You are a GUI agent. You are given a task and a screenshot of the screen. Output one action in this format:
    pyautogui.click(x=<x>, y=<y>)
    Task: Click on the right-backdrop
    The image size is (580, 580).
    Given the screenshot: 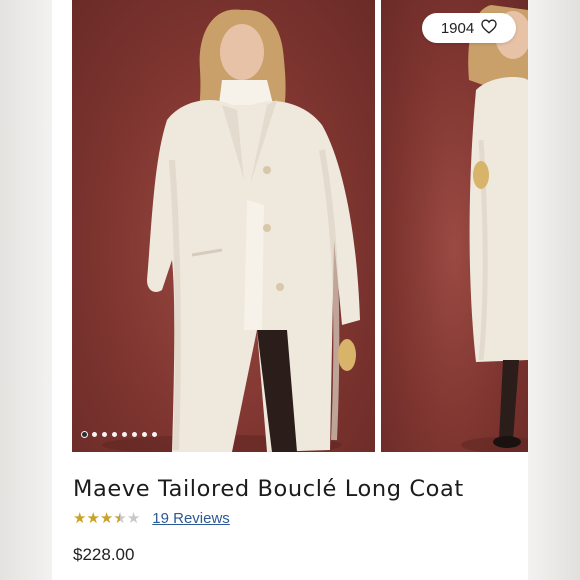 What is the action you would take?
    pyautogui.click(x=554, y=290)
    